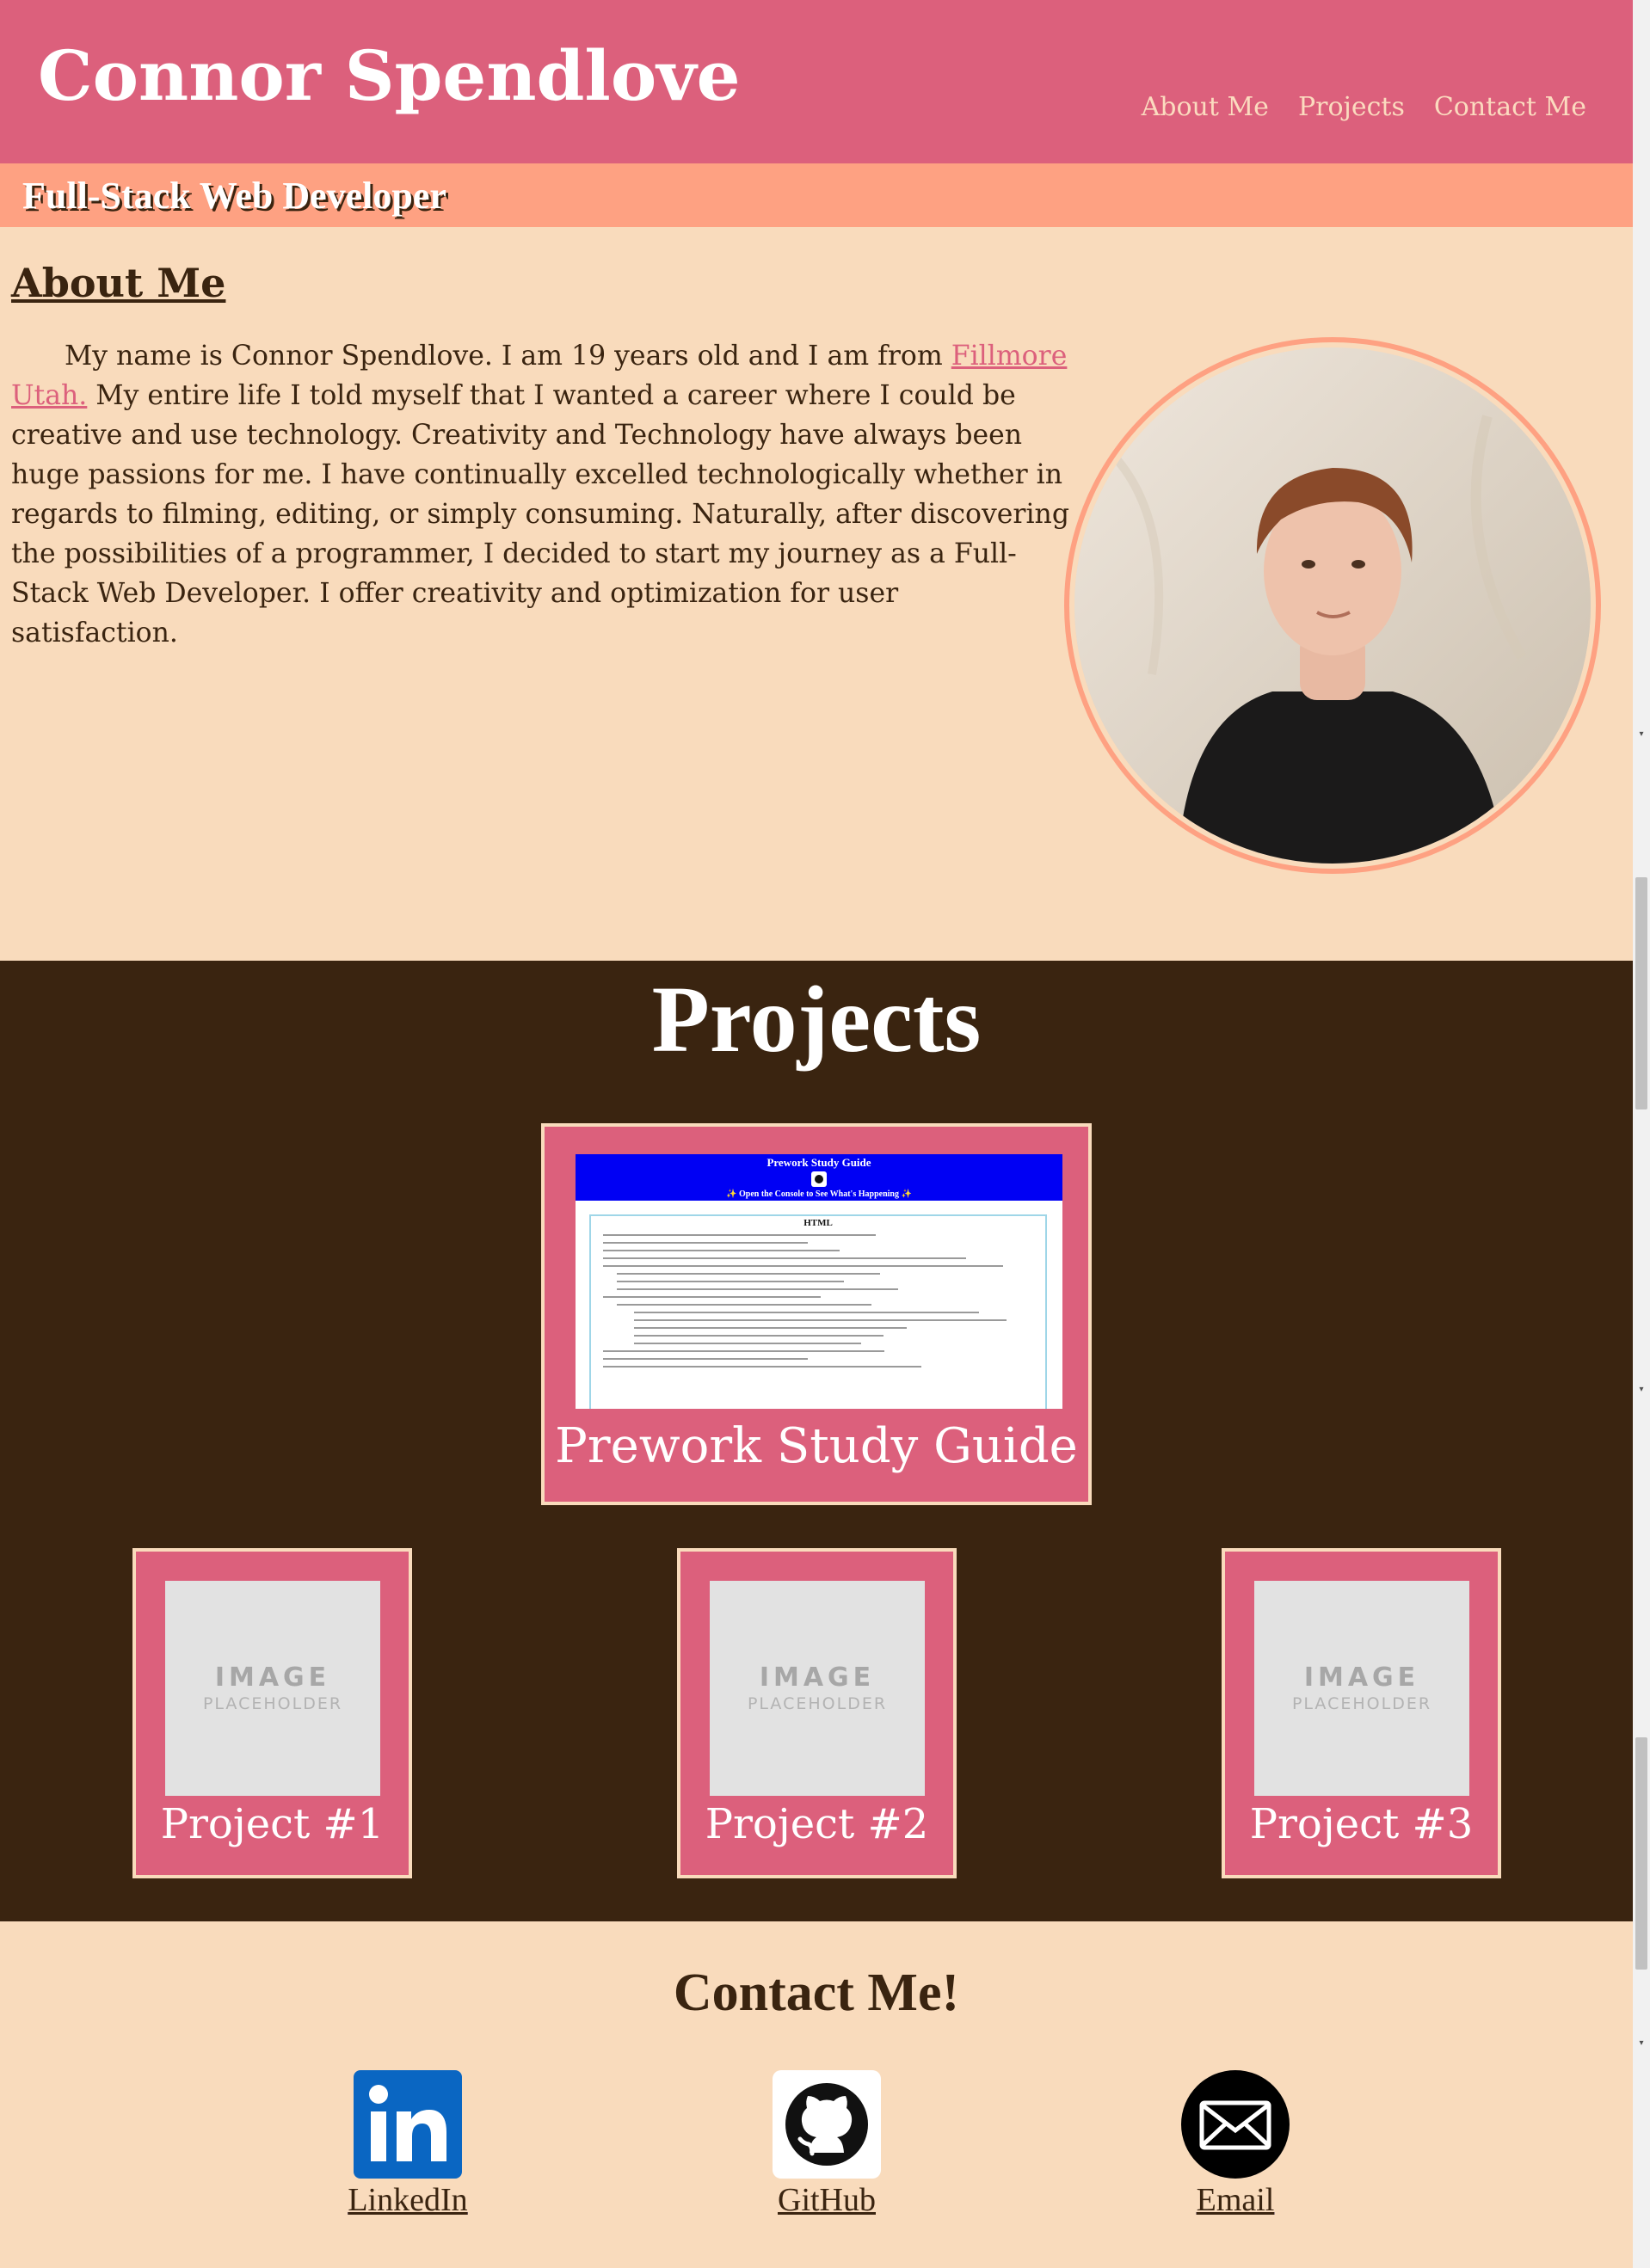 The image size is (1650, 2268). What do you see at coordinates (118, 283) in the screenshot?
I see `about-heading: About Me` at bounding box center [118, 283].